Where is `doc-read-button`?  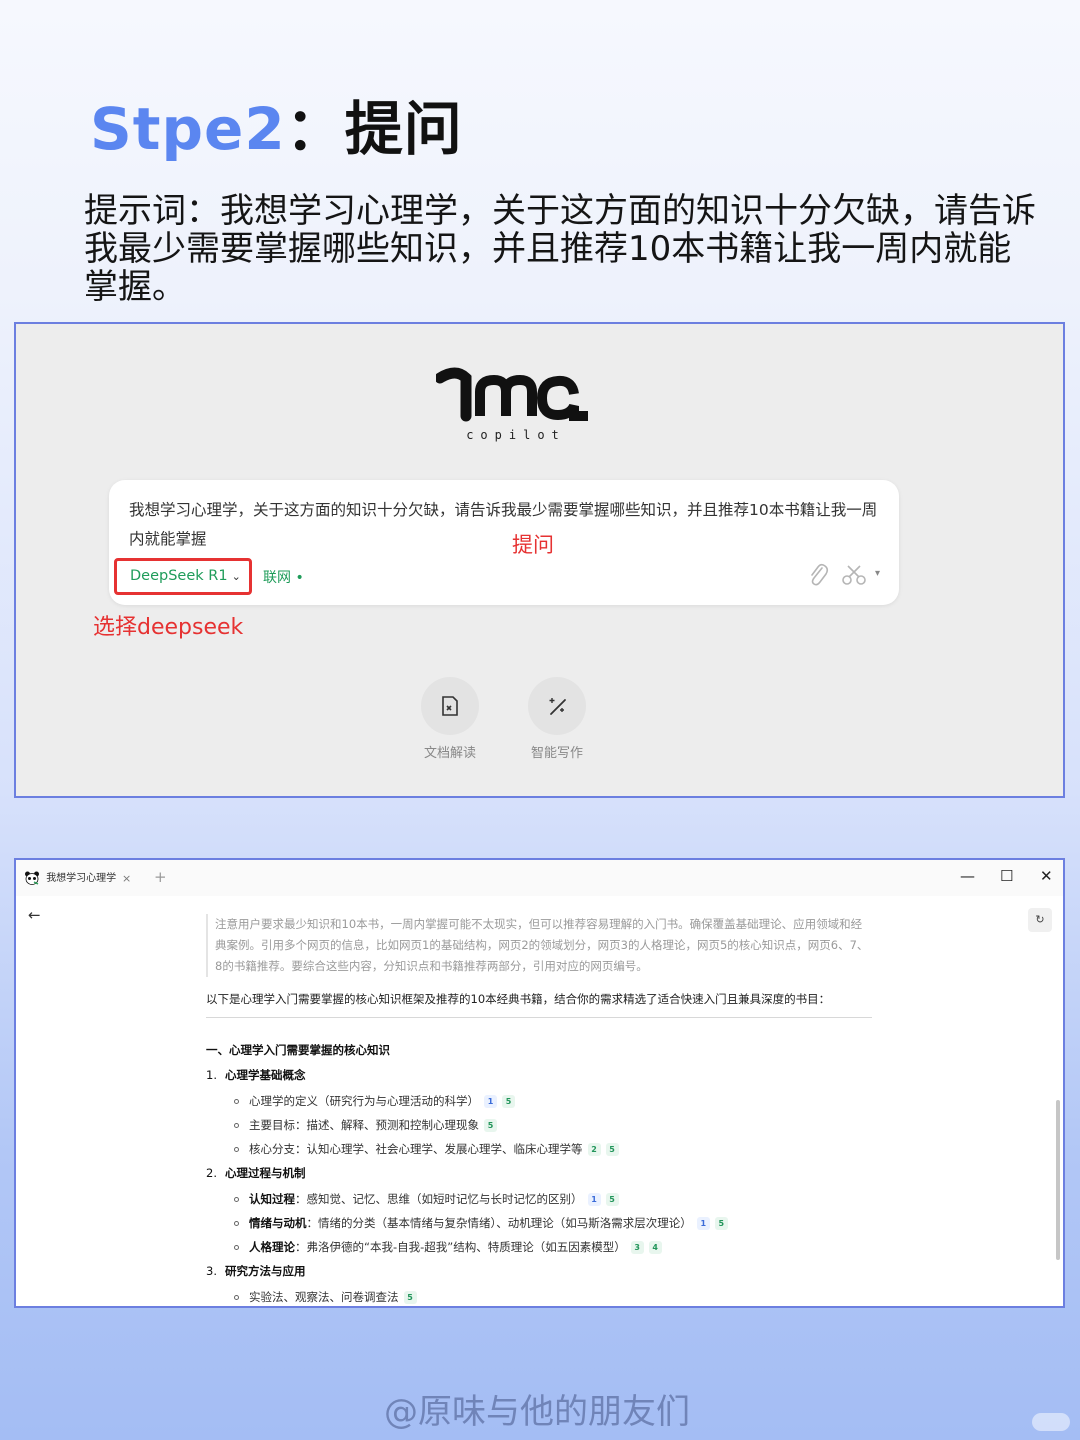 doc-read-button is located at coordinates (450, 706).